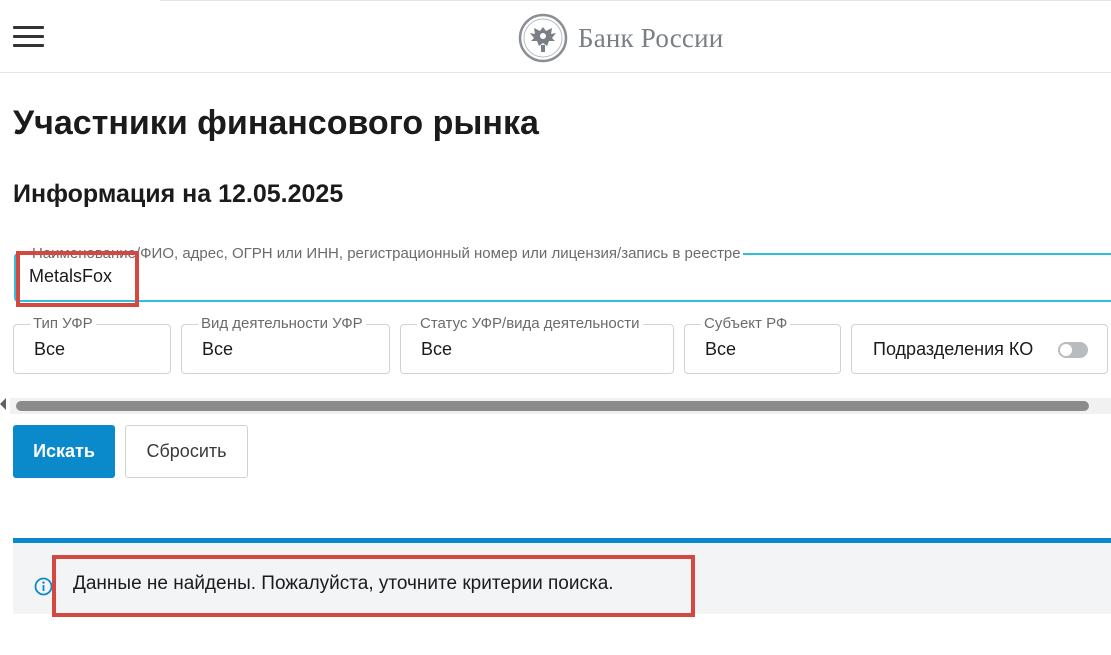 Image resolution: width=1111 pixels, height=655 pixels. What do you see at coordinates (762, 344) in the screenshot?
I see `filter-region: Субъект РФ Все` at bounding box center [762, 344].